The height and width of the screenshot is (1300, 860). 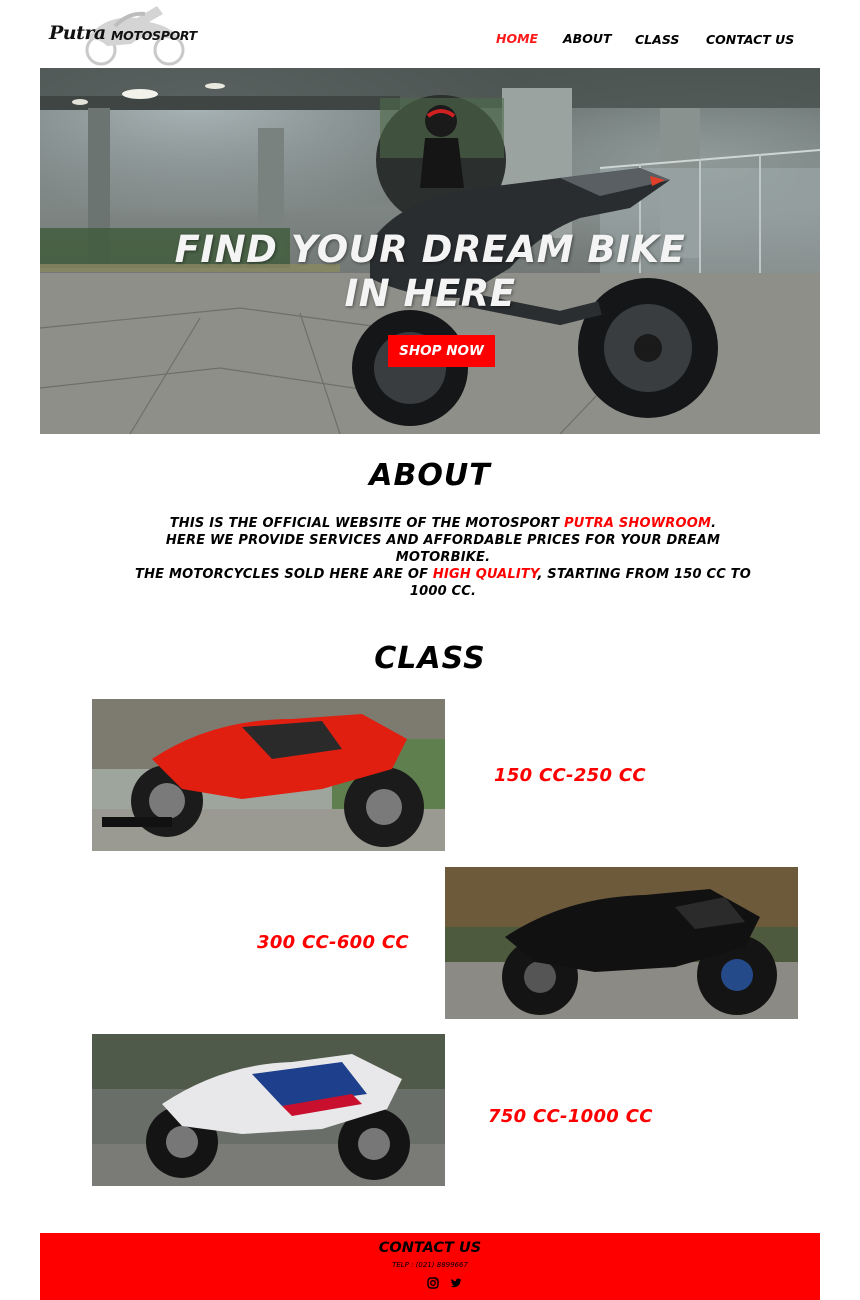 I want to click on class-label-300-600: 300 CC-600 CC, so click(x=333, y=942).